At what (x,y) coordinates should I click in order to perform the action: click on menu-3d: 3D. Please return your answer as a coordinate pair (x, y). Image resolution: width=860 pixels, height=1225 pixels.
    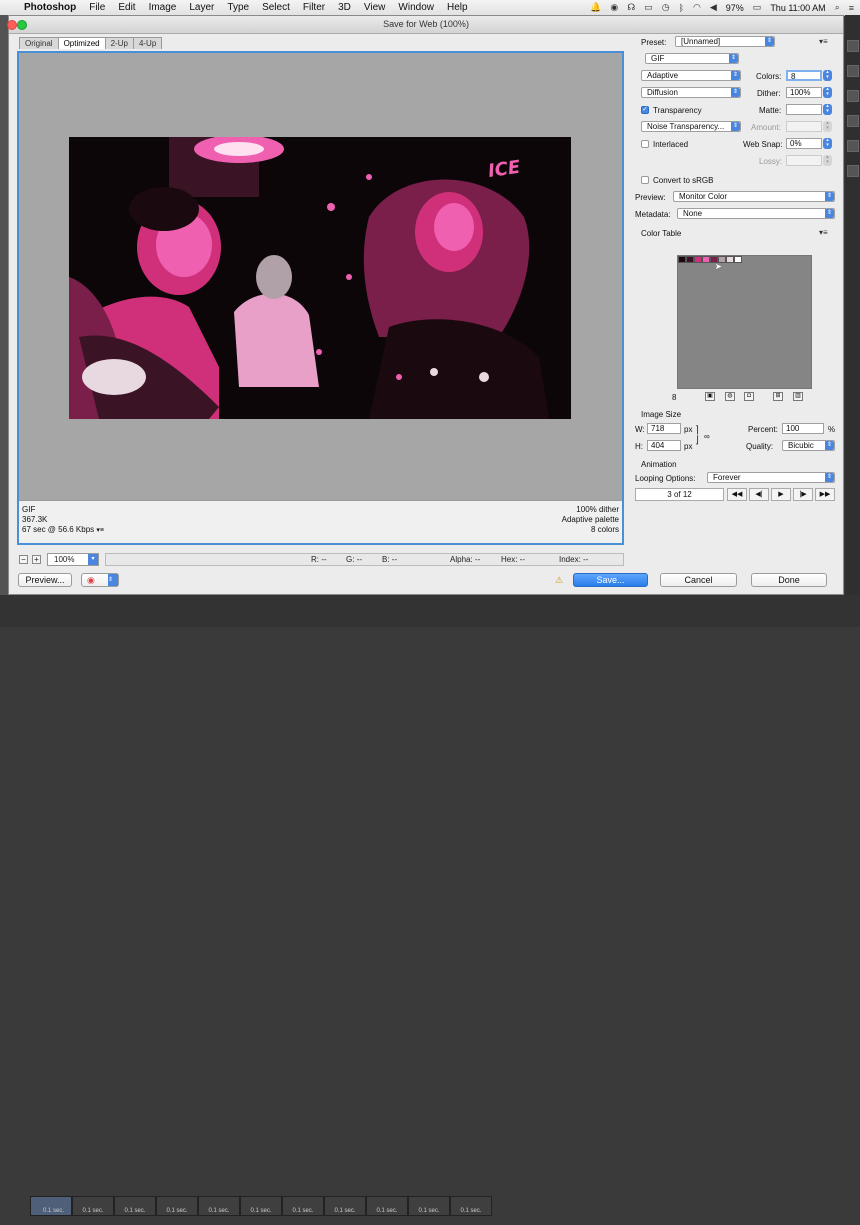
    Looking at the image, I should click on (345, 7).